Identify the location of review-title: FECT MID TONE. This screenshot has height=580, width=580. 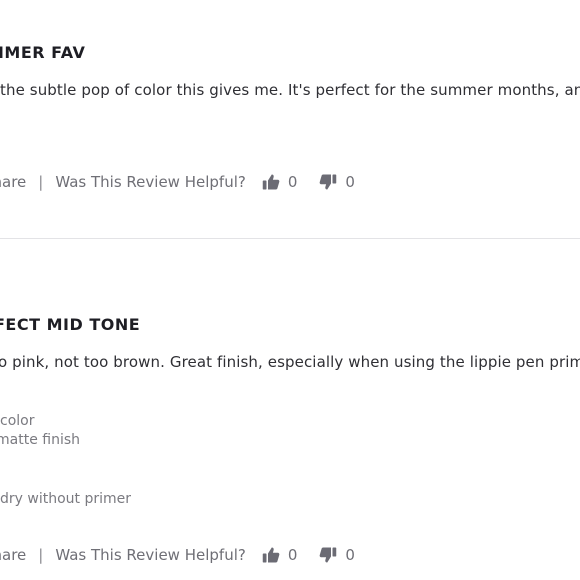
(70, 324).